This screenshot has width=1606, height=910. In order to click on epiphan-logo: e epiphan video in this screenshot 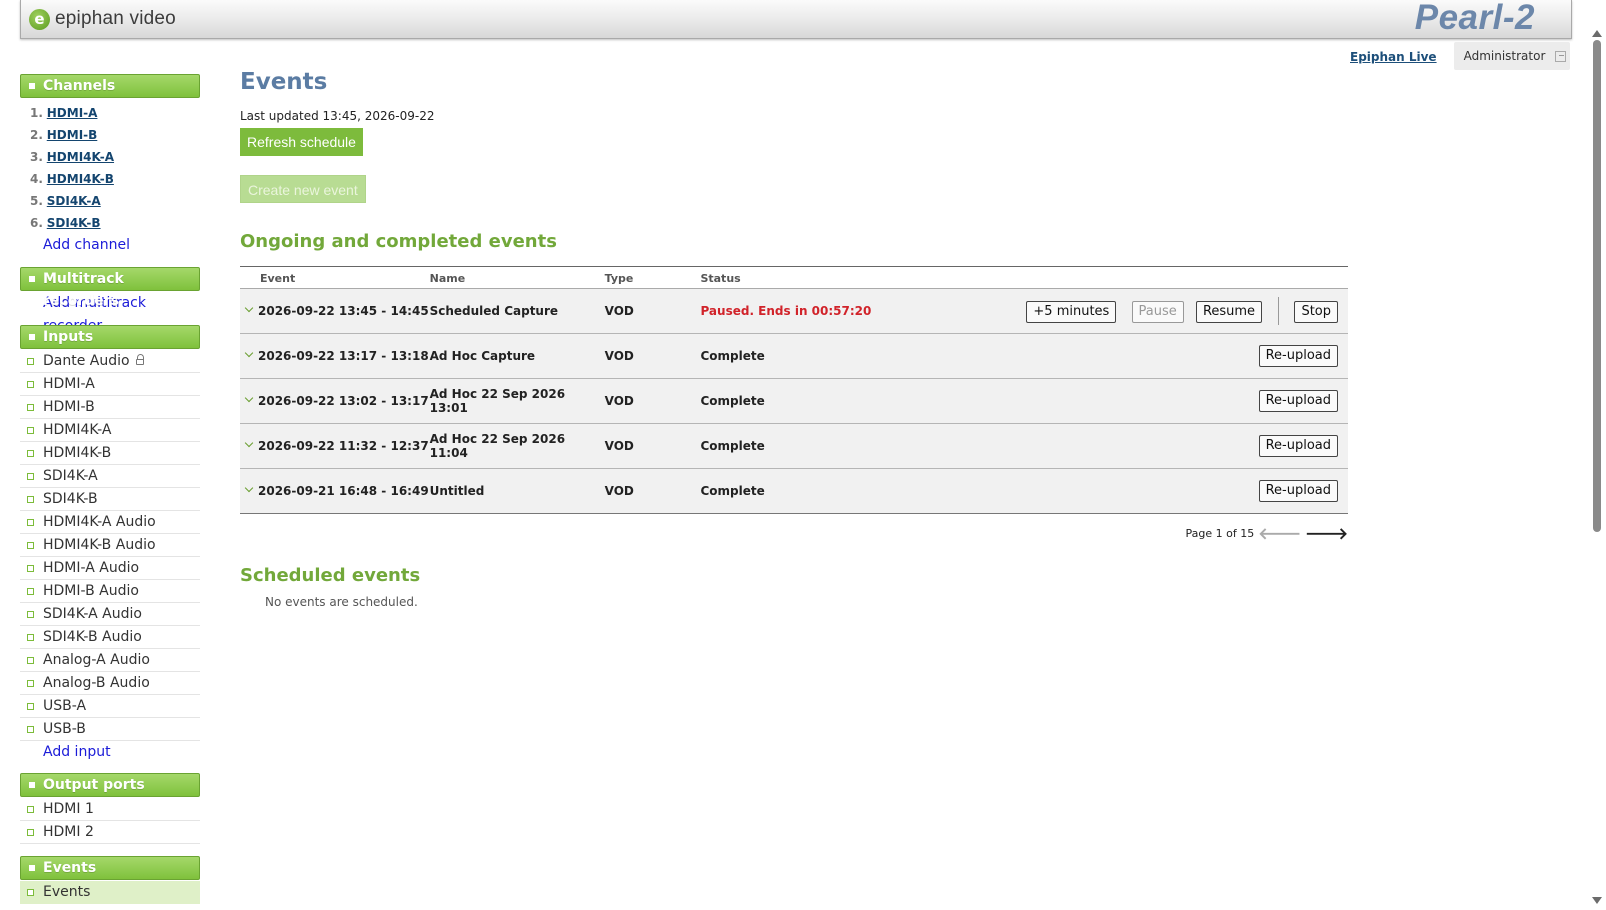, I will do `click(102, 19)`.